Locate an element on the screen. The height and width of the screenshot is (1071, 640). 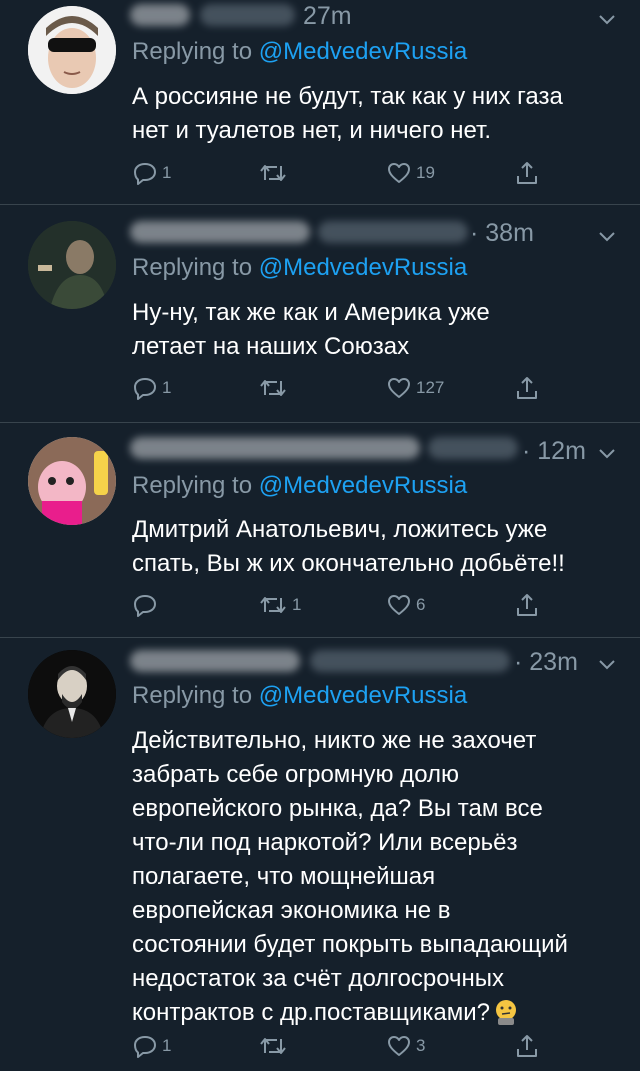
like-button: 19 is located at coordinates (410, 173).